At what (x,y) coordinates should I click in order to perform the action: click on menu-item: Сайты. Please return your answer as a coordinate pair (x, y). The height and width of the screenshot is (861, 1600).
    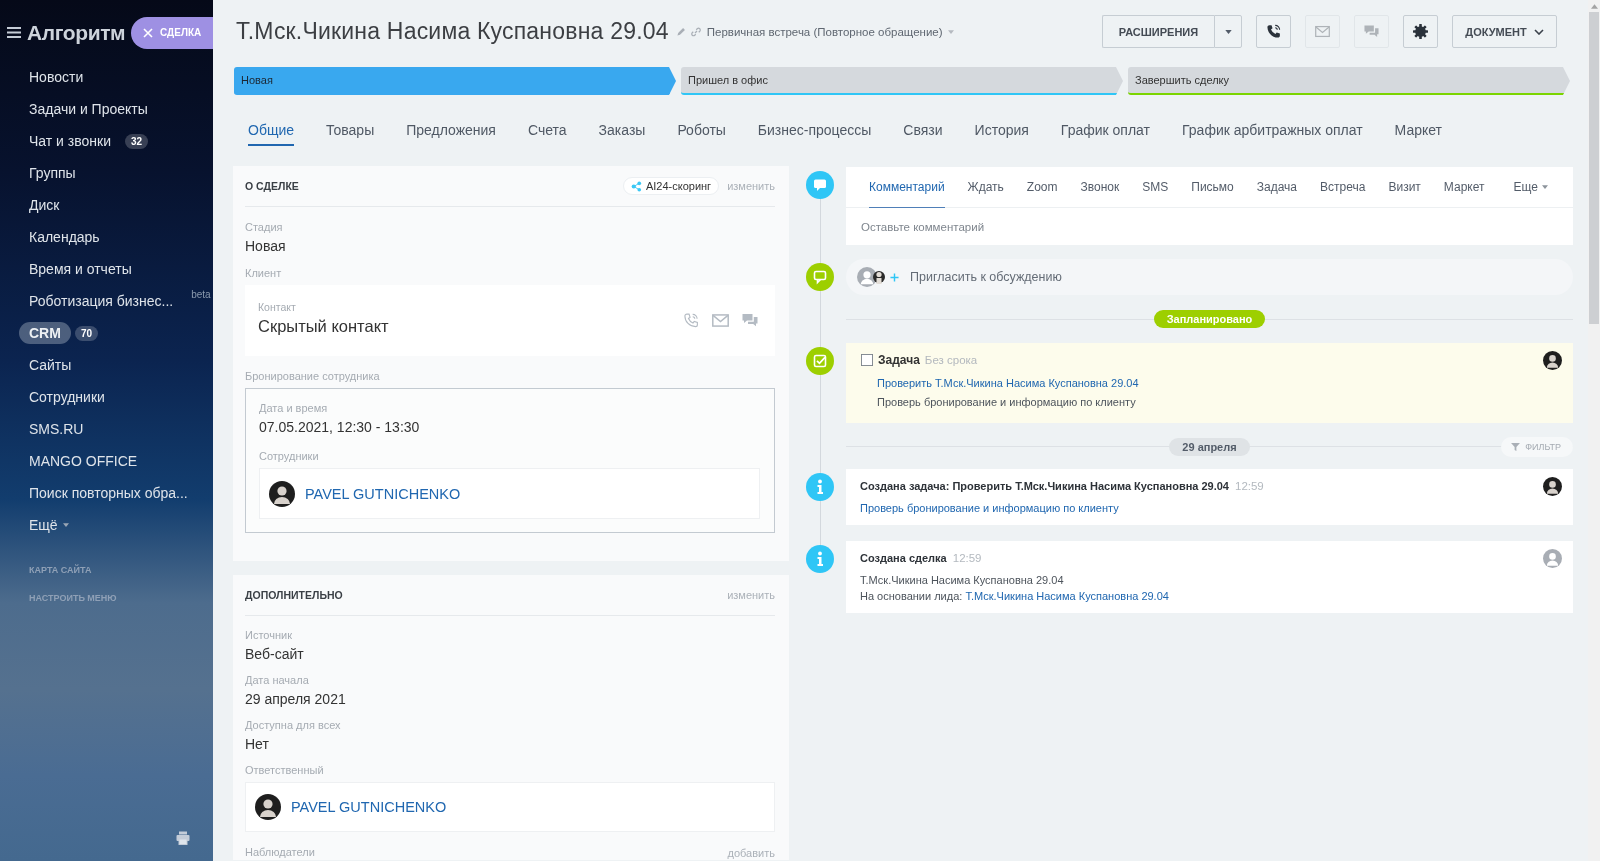
    Looking at the image, I should click on (50, 365).